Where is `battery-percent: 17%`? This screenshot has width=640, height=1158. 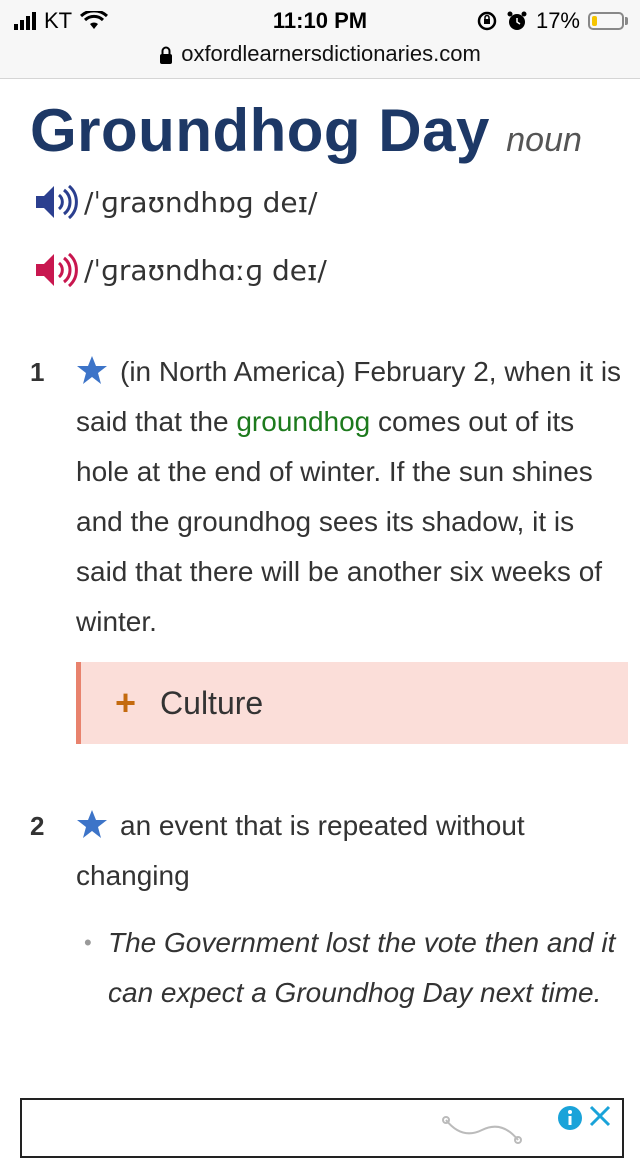 battery-percent: 17% is located at coordinates (557, 20).